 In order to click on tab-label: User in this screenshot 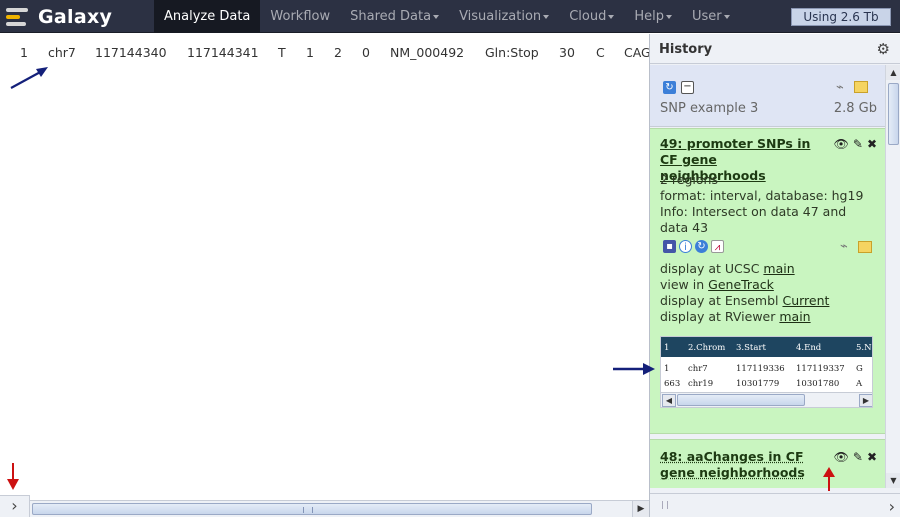, I will do `click(706, 16)`.